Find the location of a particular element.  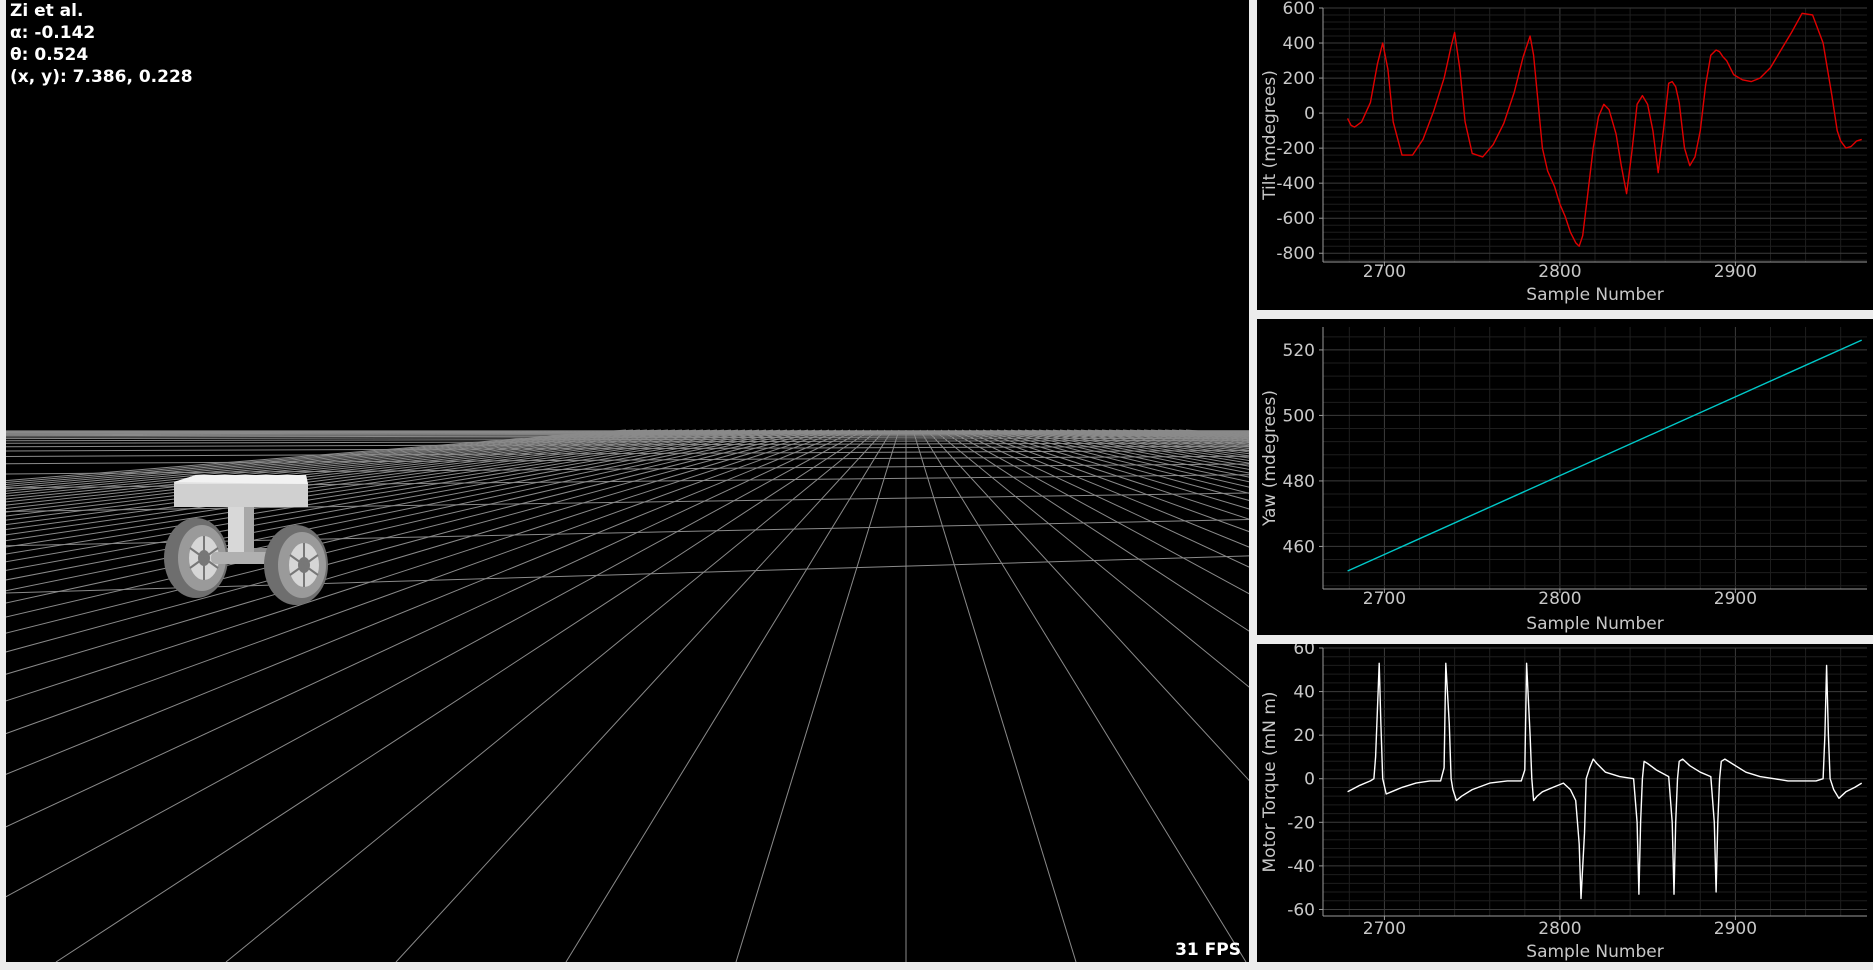

y-axis-label: Yaw (mdegrees) is located at coordinates (1270, 458).